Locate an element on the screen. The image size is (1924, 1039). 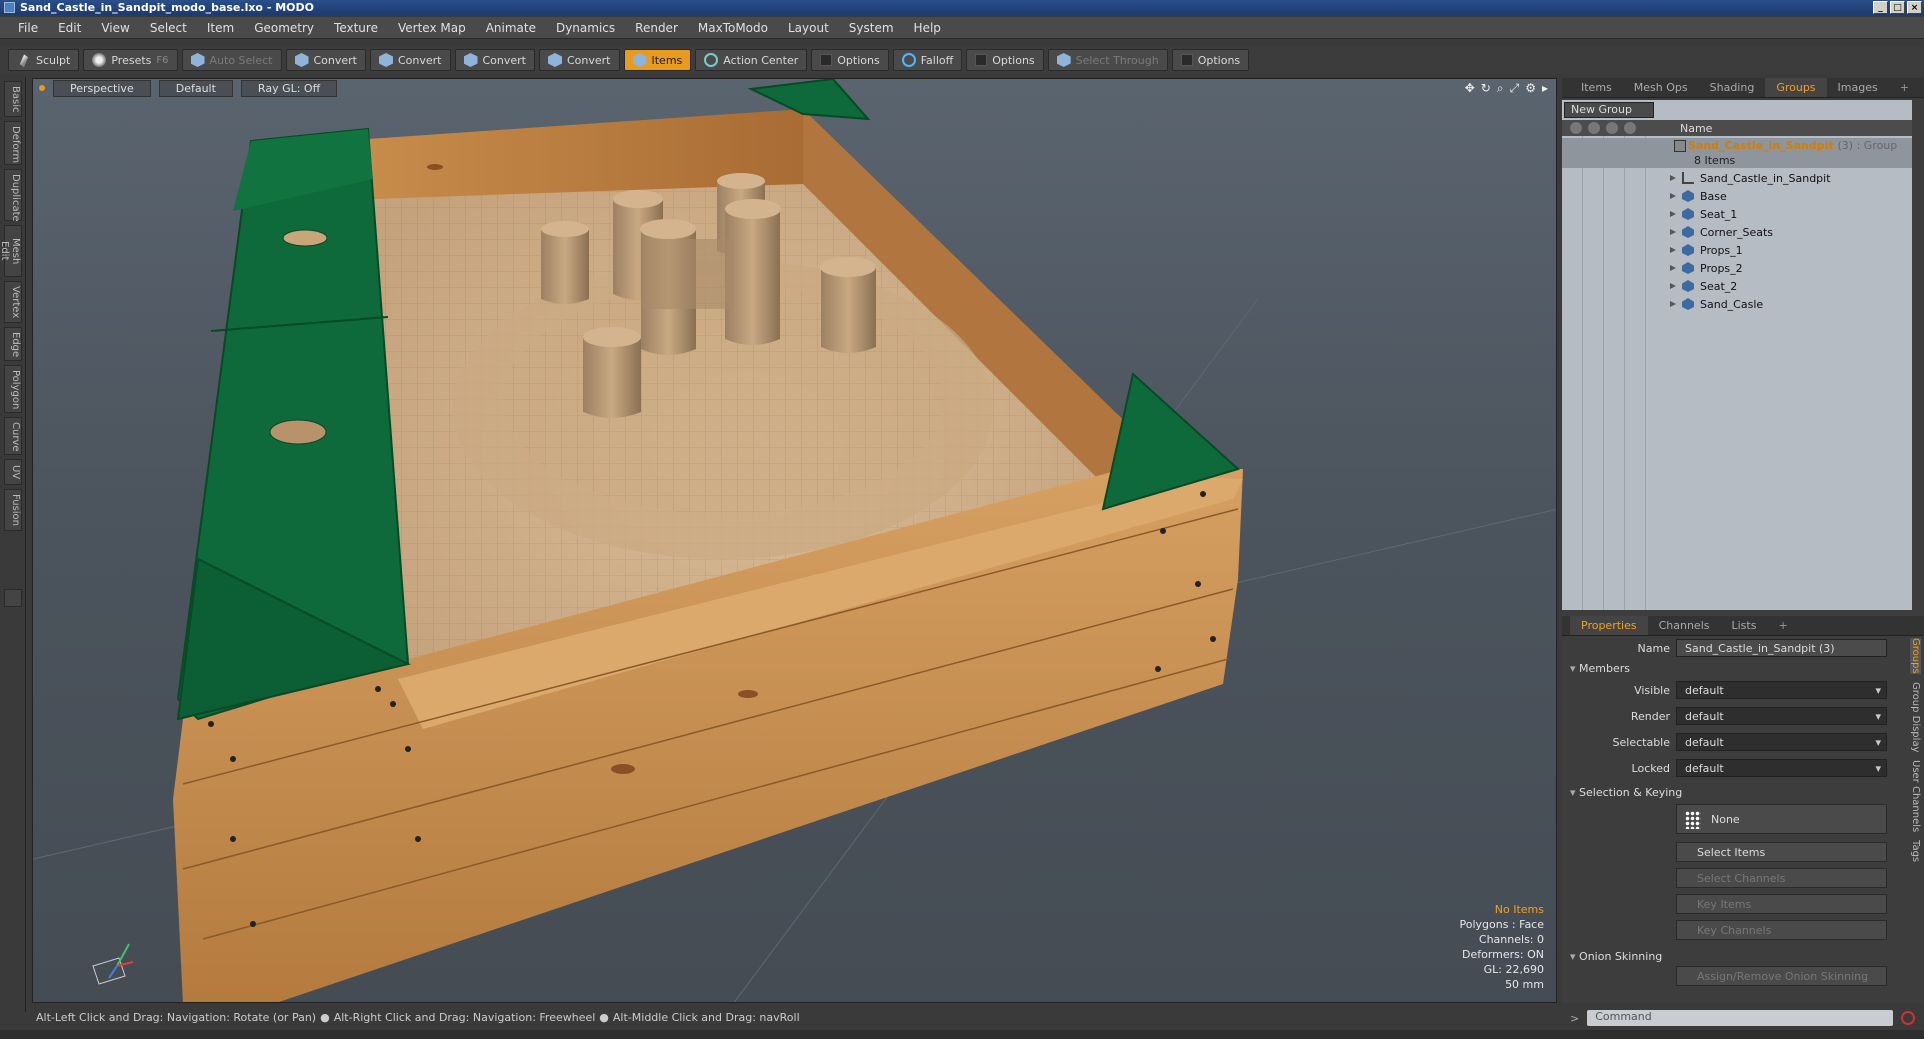
tab-channels: Channels is located at coordinates (1684, 625).